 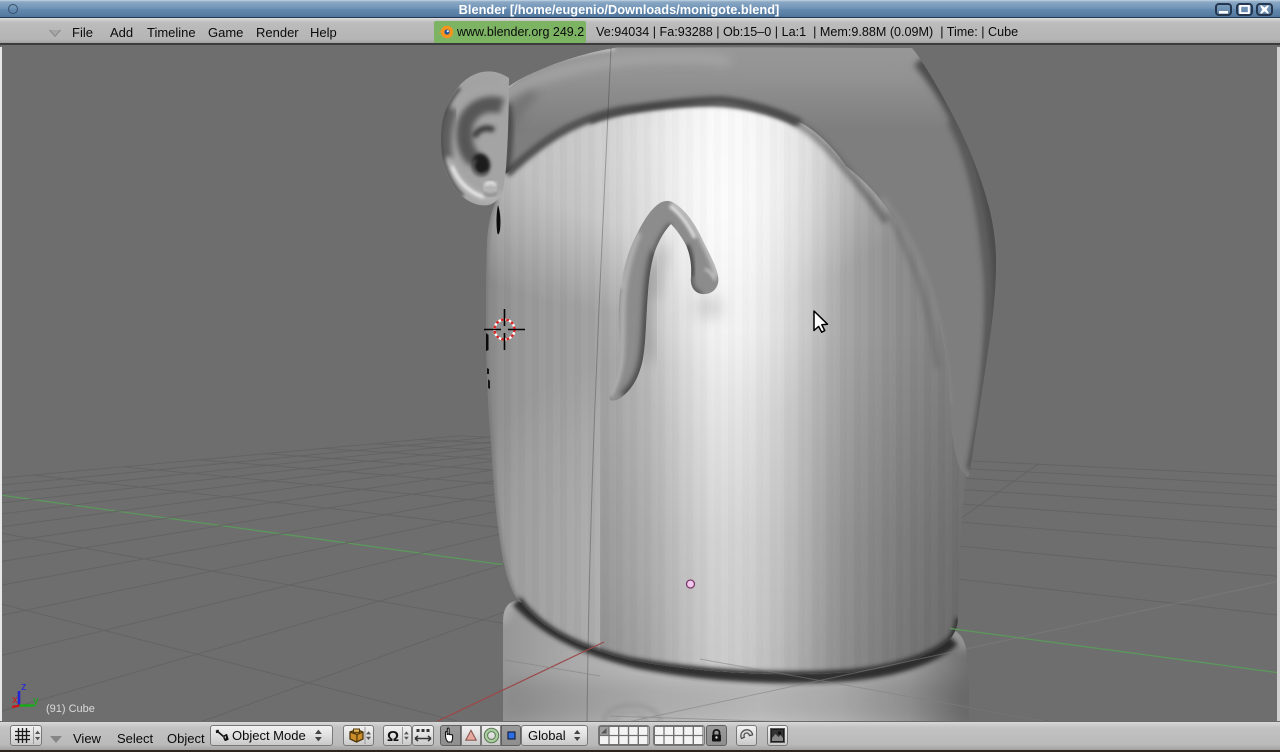 What do you see at coordinates (24, 687) in the screenshot?
I see `svg-text: z` at bounding box center [24, 687].